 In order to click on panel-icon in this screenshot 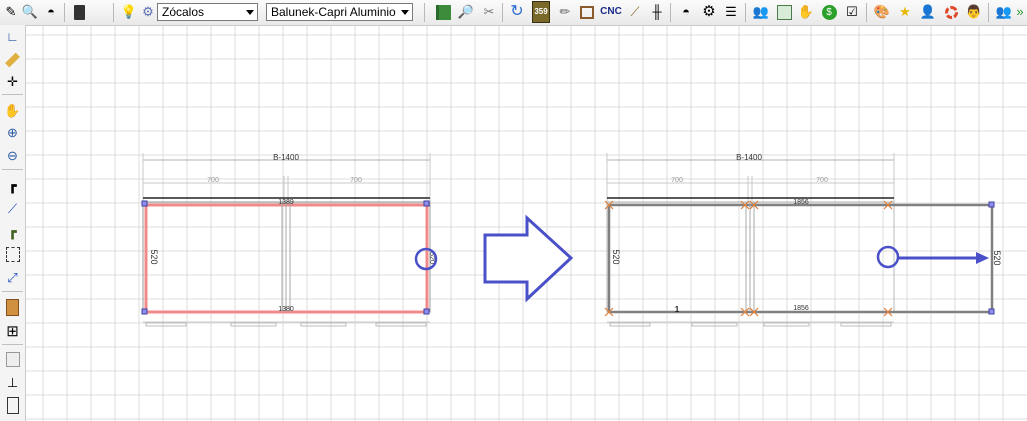, I will do `click(12, 359)`.